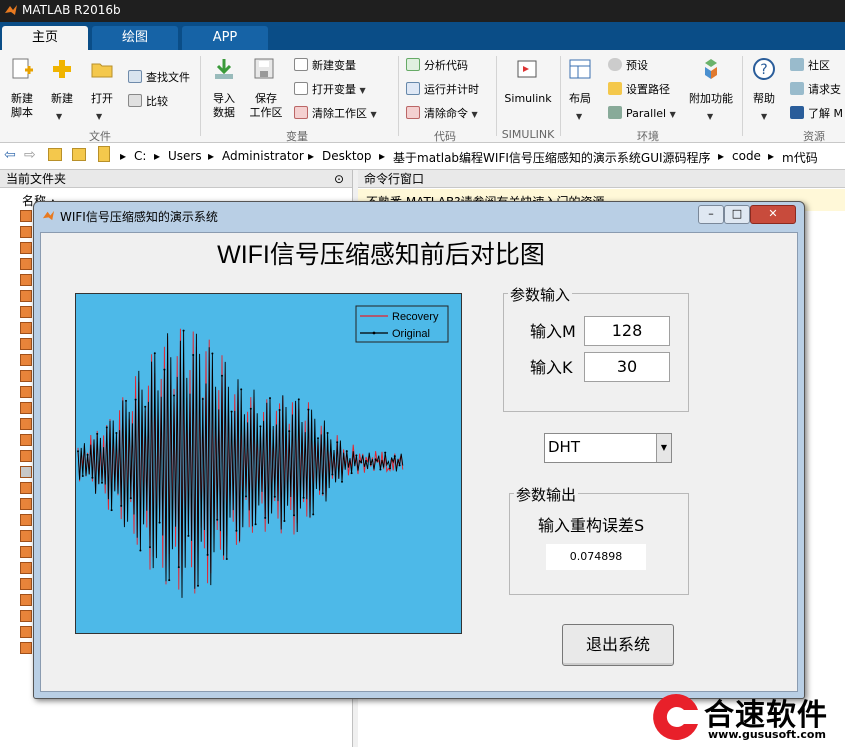  What do you see at coordinates (413, 88) in the screenshot?
I see `run-and-time-icon` at bounding box center [413, 88].